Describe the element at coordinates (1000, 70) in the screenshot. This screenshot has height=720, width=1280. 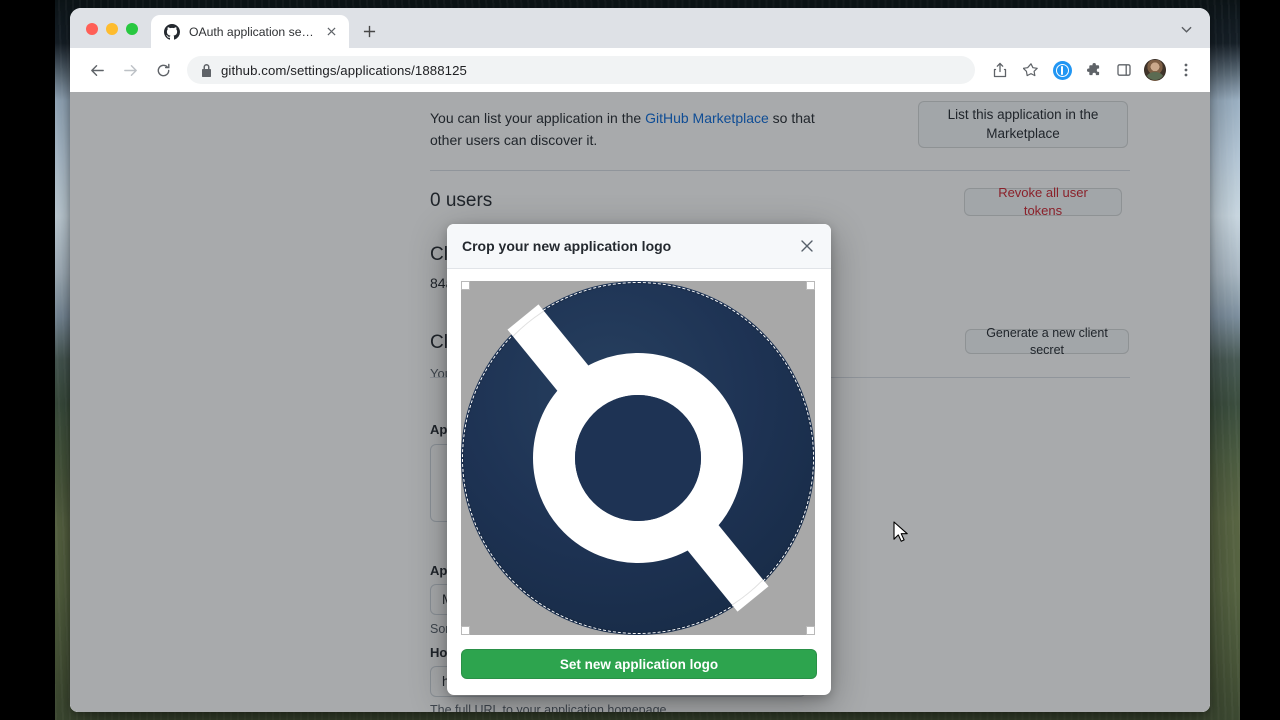
I see `share-icon` at that location.